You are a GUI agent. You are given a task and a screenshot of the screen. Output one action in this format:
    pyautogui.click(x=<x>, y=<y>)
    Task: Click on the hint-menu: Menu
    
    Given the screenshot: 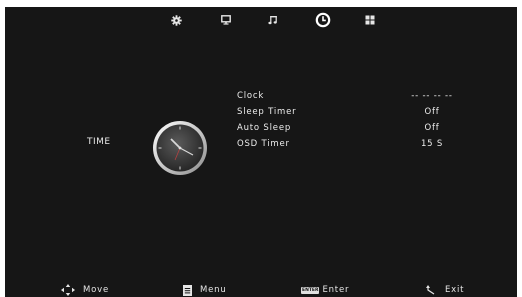 What is the action you would take?
    pyautogui.click(x=205, y=290)
    